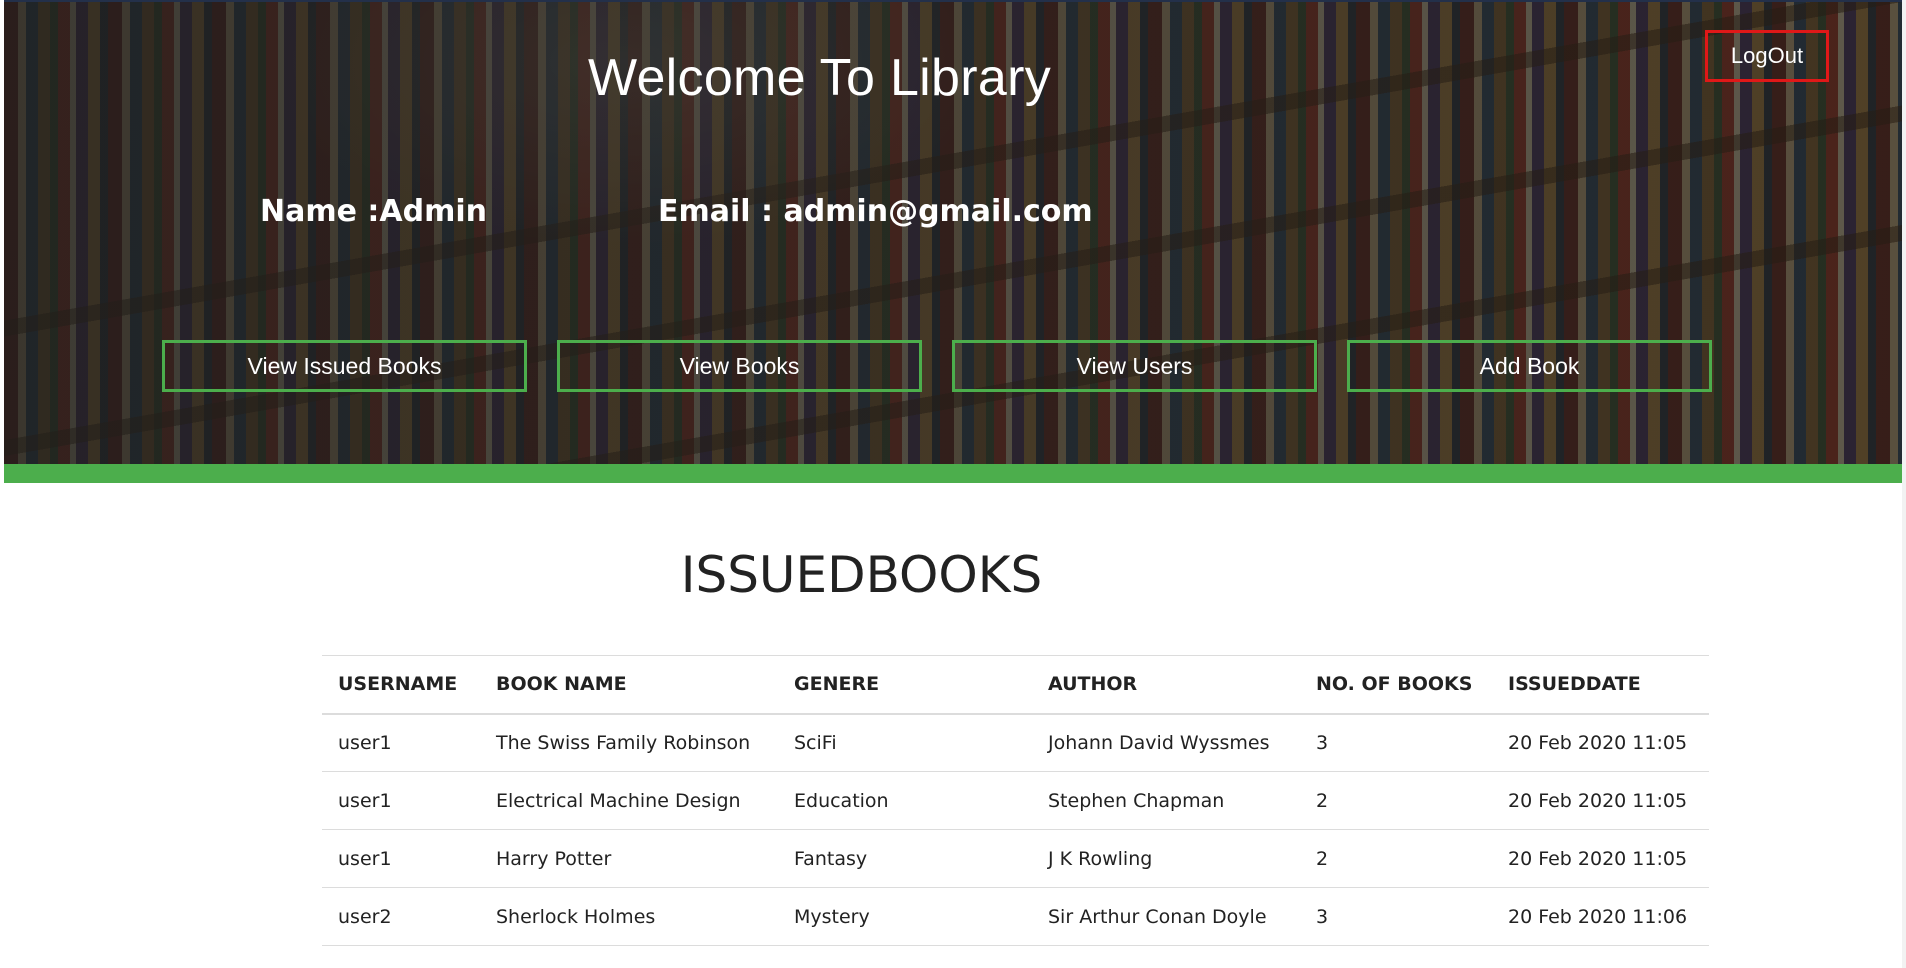 Image resolution: width=1906 pixels, height=968 pixels. Describe the element at coordinates (1396, 685) in the screenshot. I see `column-header-no-of-books: NO. OF BOOKS` at that location.